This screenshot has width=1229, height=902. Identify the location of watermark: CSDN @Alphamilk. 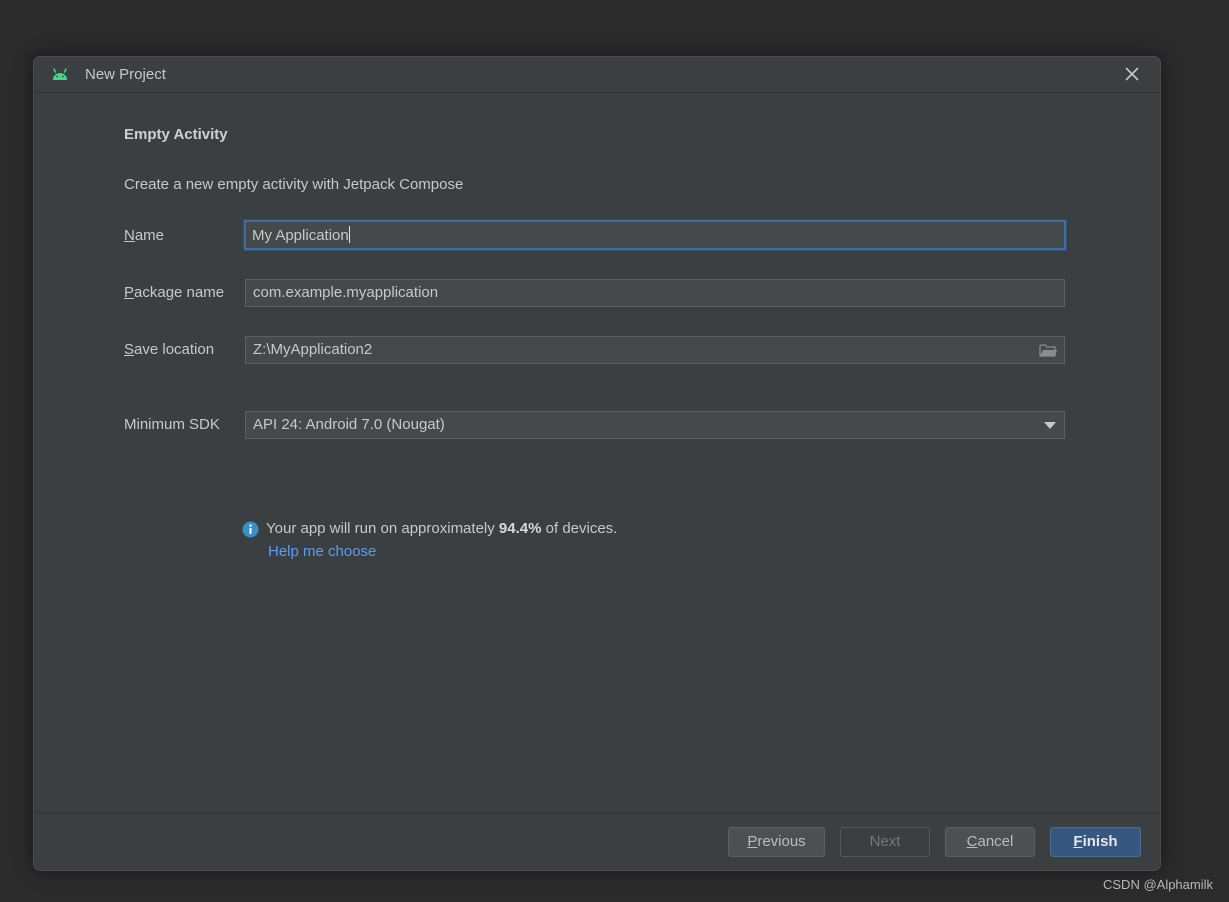
(1158, 884).